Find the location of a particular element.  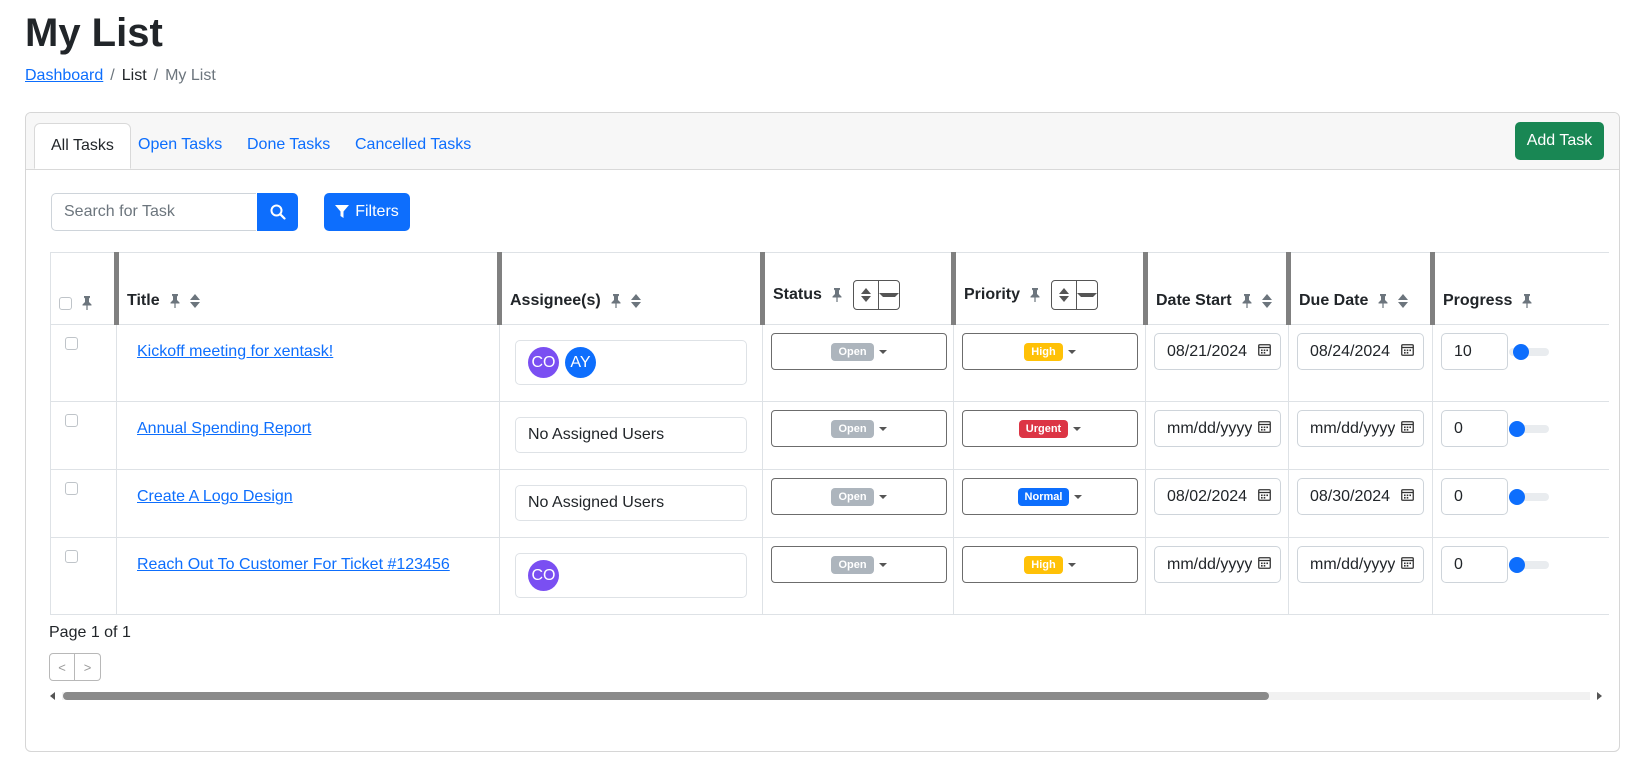

page-info: Page 1 of 1 is located at coordinates (90, 632).